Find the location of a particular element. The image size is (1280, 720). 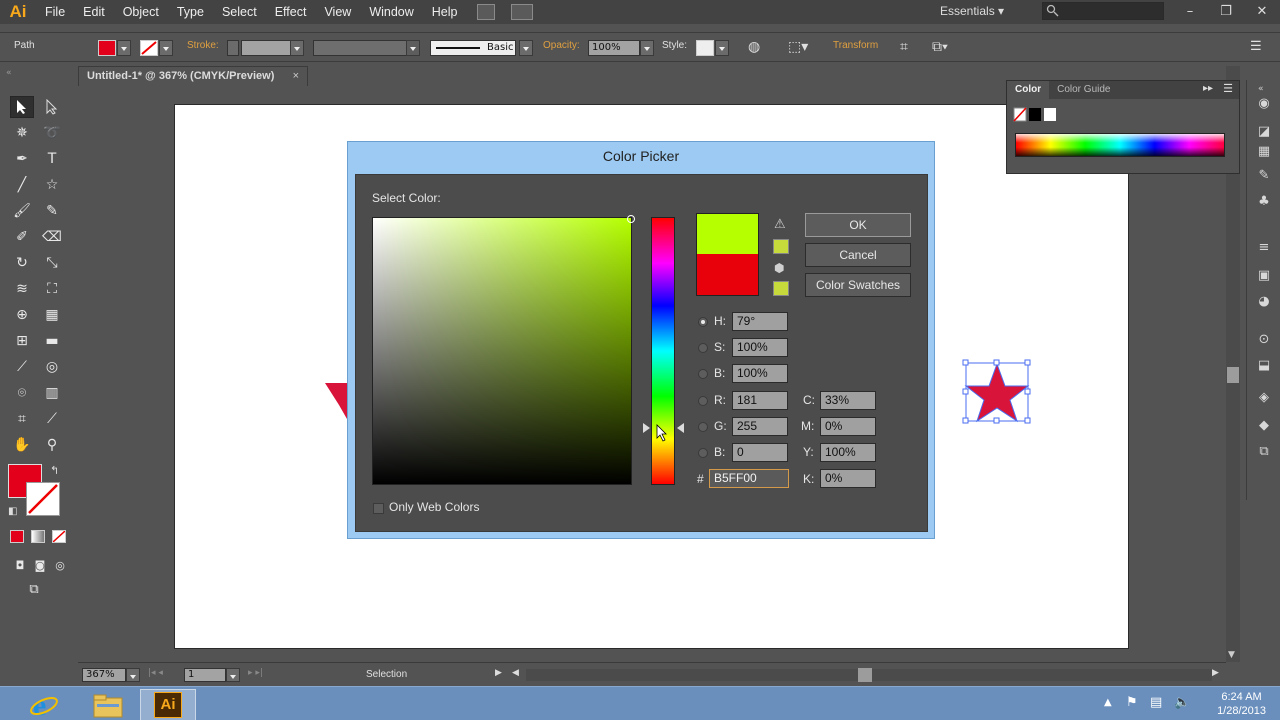

symbols-icon: ♣ is located at coordinates (1264, 202).